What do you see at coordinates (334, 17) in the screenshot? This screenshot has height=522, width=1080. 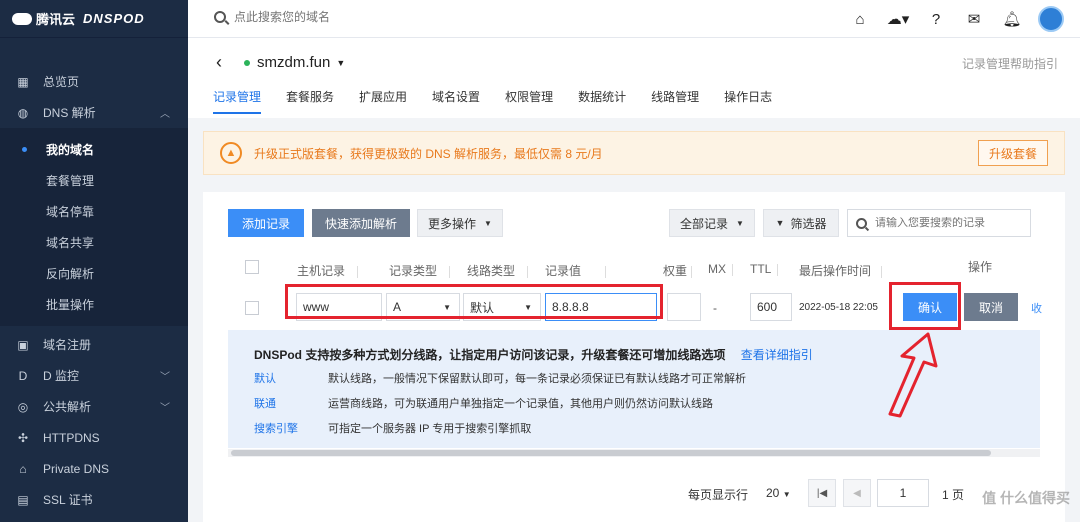 I see `domain-search-input` at bounding box center [334, 17].